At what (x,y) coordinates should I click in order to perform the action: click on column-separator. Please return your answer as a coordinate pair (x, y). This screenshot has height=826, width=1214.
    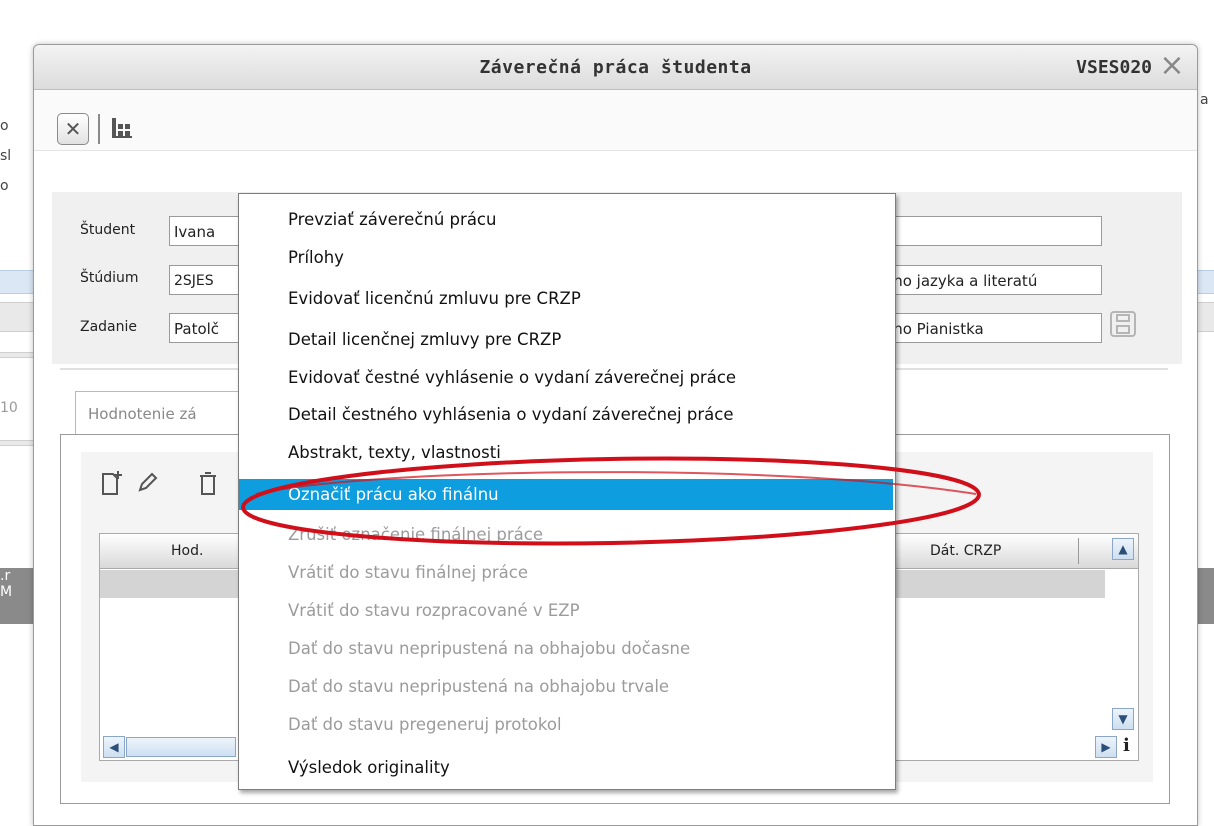
    Looking at the image, I should click on (1078, 551).